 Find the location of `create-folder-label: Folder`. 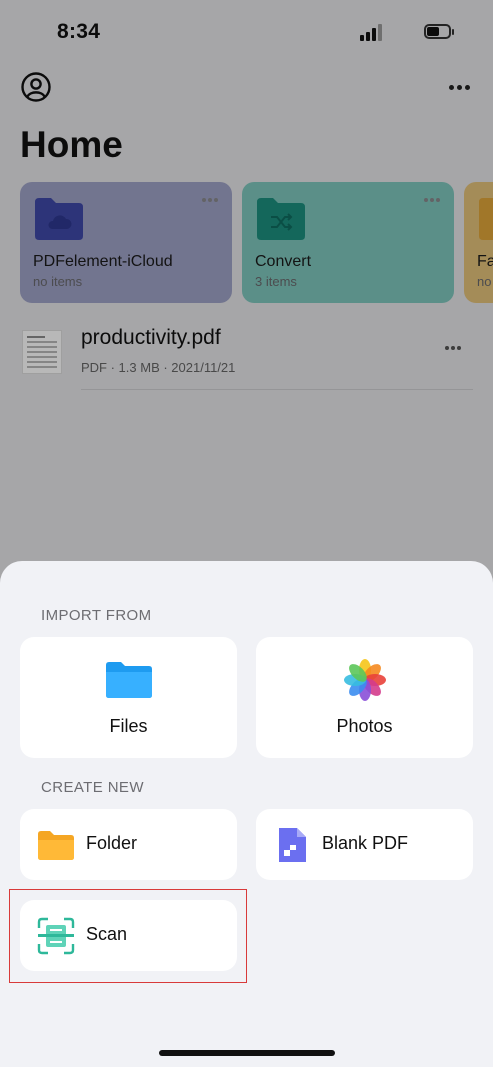

create-folder-label: Folder is located at coordinates (112, 843).